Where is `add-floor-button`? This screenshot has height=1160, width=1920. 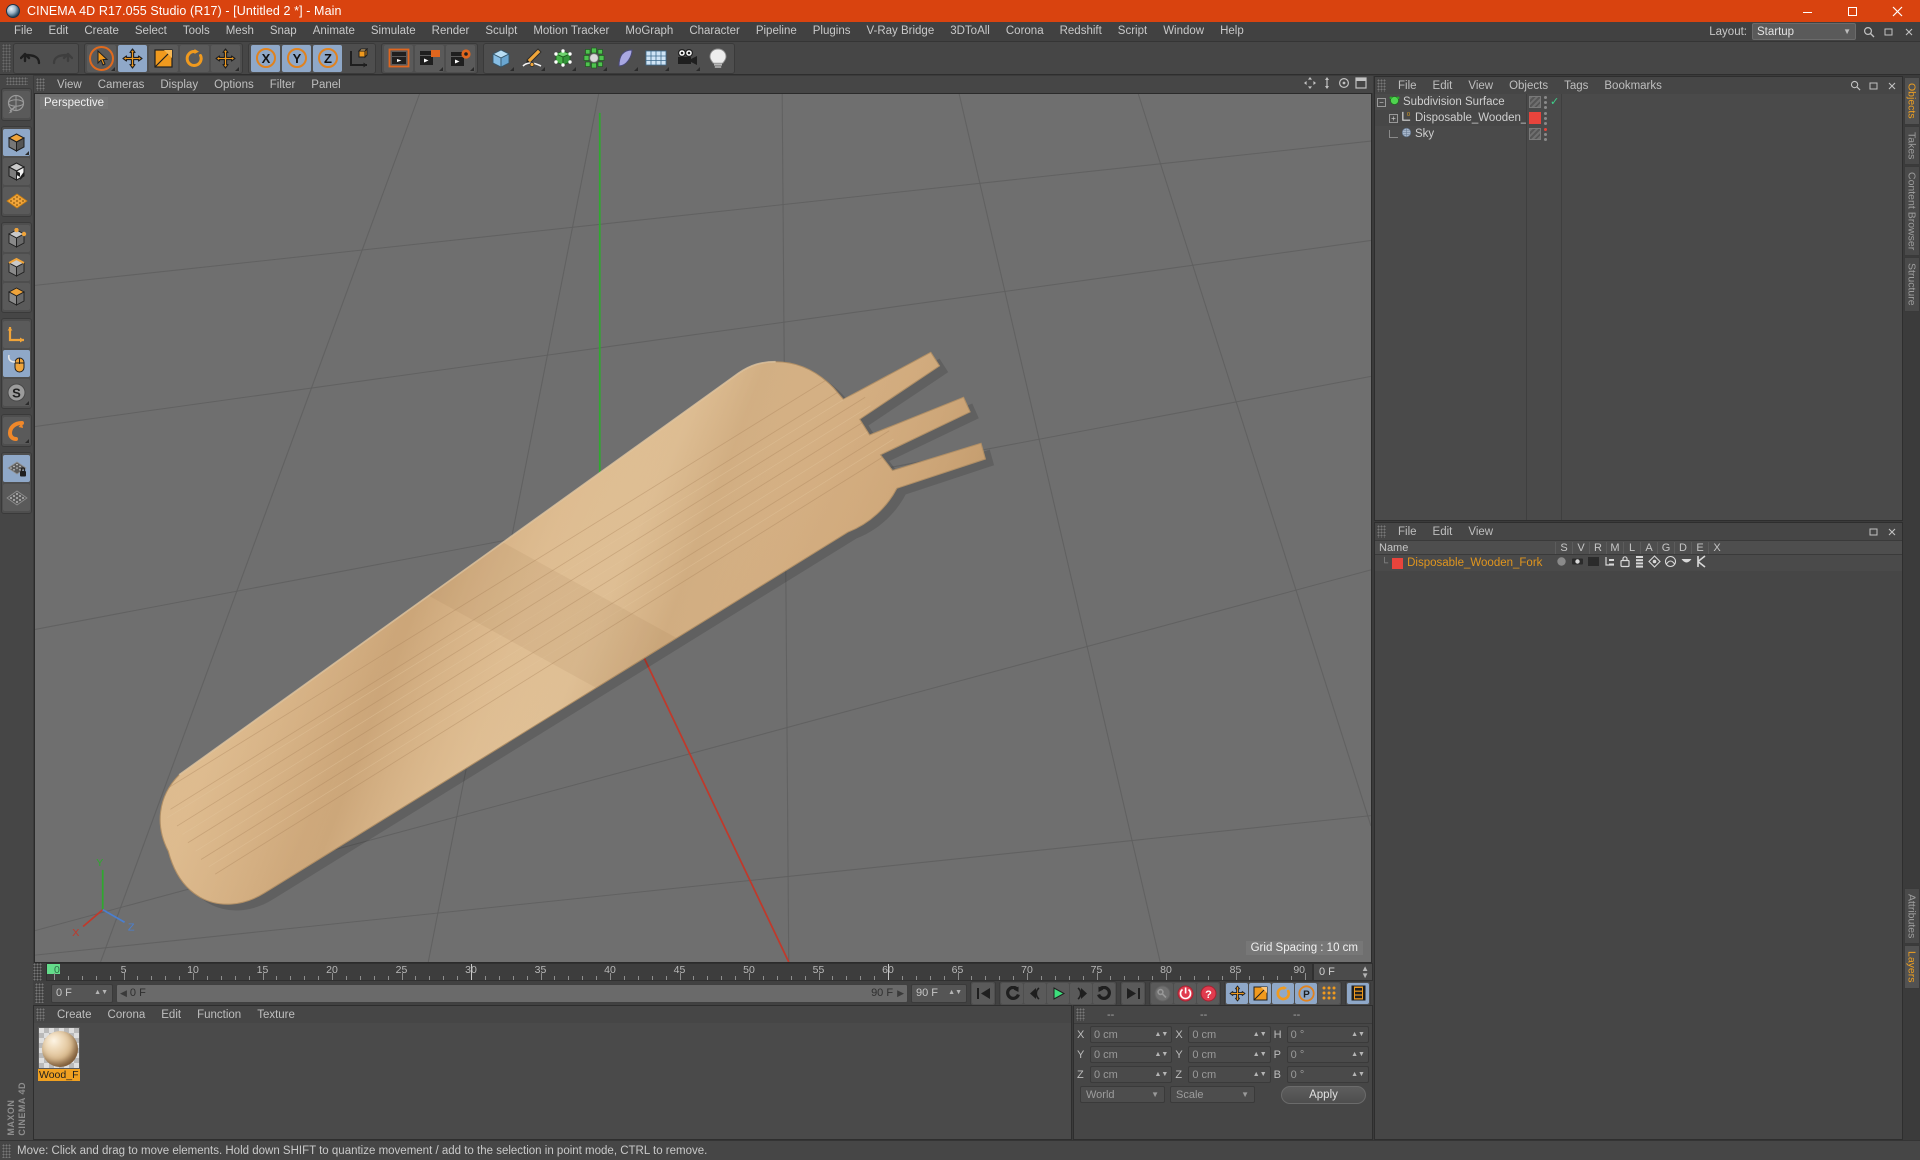
add-floor-button is located at coordinates (655, 58).